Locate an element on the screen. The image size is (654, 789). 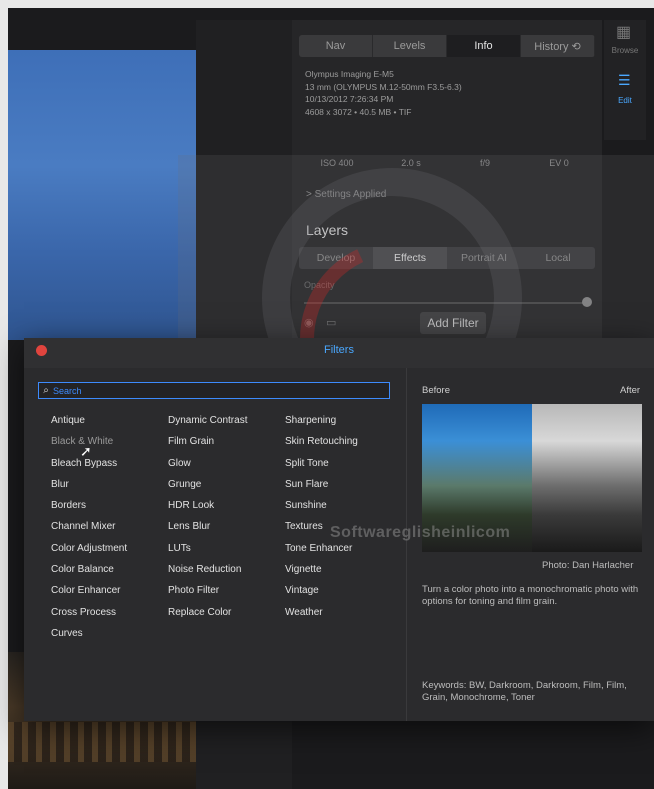
dialog-title: Filters is located at coordinates (339, 350).